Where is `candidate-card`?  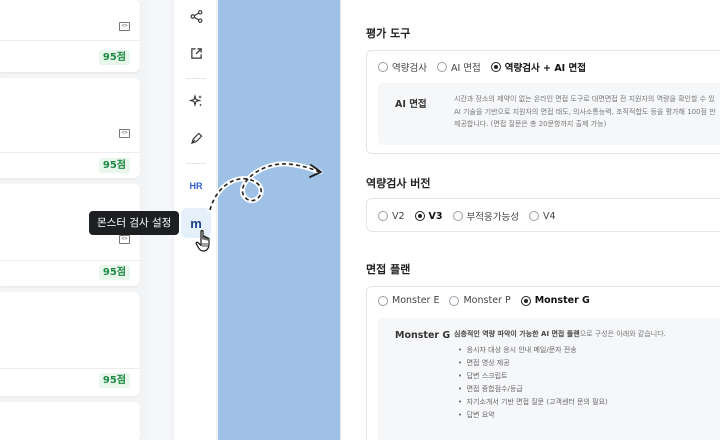
candidate-card is located at coordinates (70, 421).